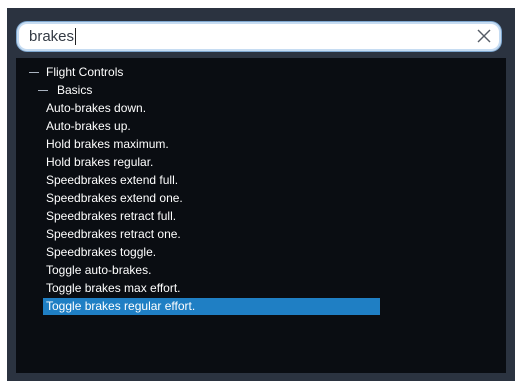 The height and width of the screenshot is (381, 517). Describe the element at coordinates (112, 180) in the screenshot. I see `tree-item-label: Speedbrakes extend full.` at that location.